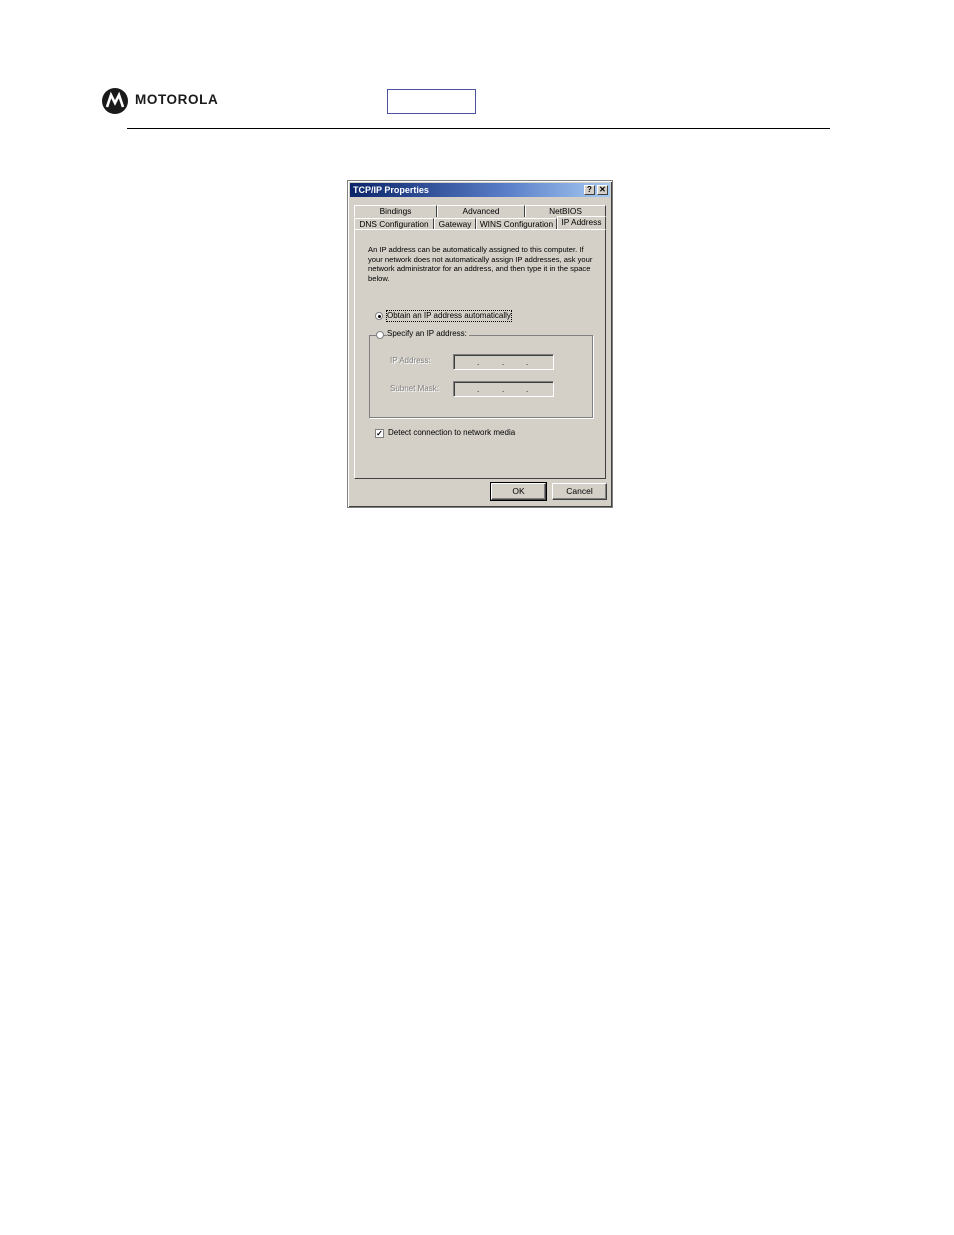 The height and width of the screenshot is (1235, 954). Describe the element at coordinates (481, 211) in the screenshot. I see `tab-advanced: Advanced` at that location.